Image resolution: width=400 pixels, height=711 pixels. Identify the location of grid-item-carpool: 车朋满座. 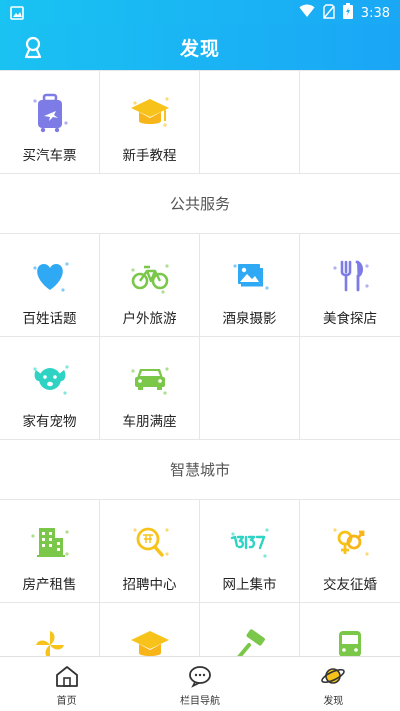
(150, 388).